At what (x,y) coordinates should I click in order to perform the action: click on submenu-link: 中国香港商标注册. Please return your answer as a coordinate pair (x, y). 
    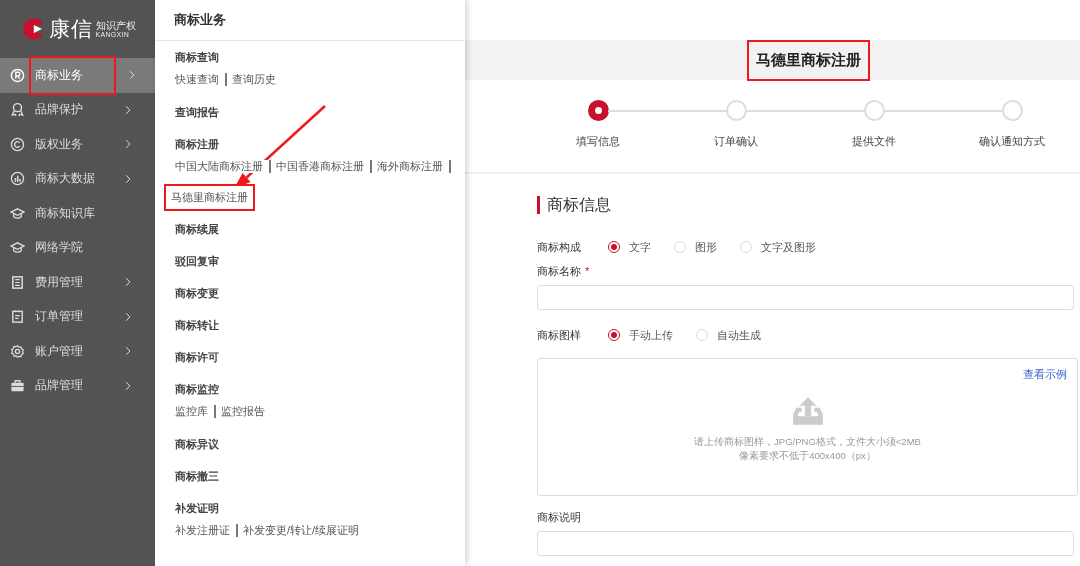
    Looking at the image, I should click on (324, 166).